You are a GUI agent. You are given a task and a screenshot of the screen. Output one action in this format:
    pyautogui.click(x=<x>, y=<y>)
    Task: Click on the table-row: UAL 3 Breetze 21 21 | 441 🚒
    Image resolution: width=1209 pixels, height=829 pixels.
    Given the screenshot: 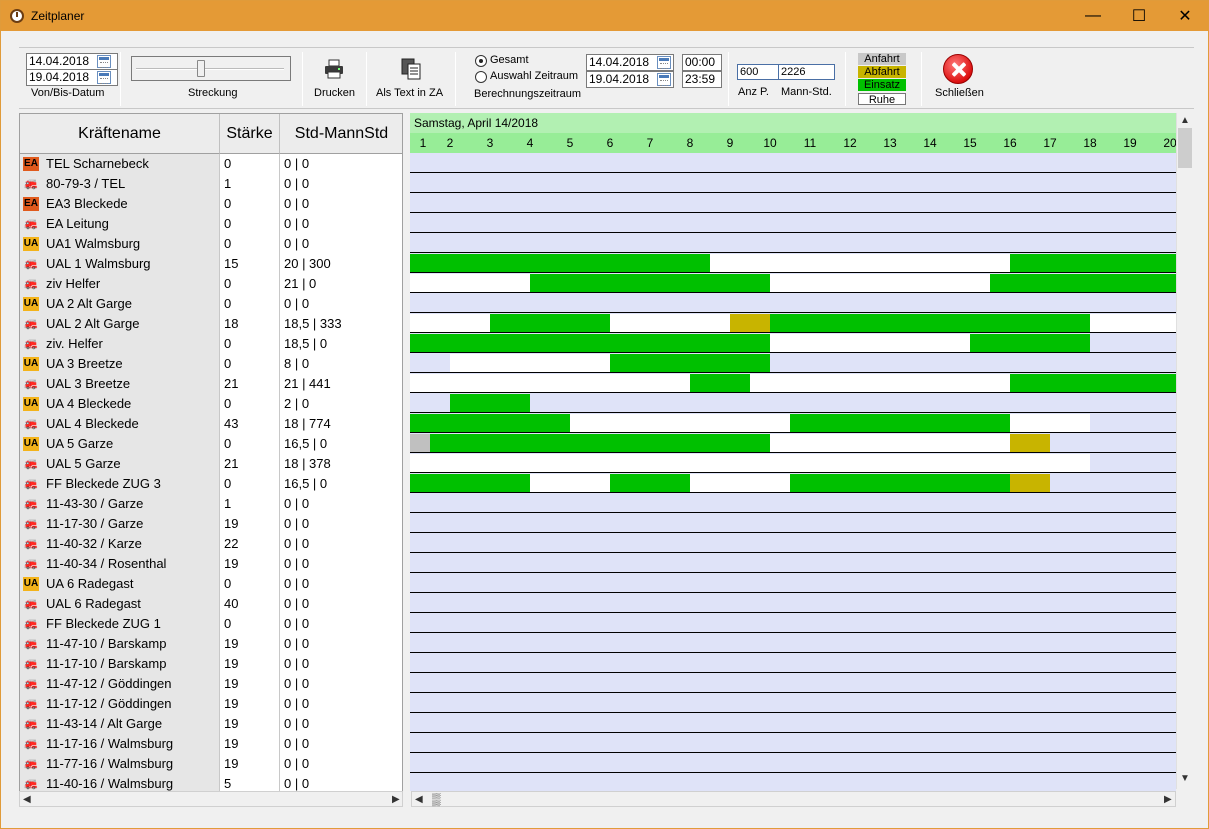 What is the action you would take?
    pyautogui.click(x=211, y=384)
    